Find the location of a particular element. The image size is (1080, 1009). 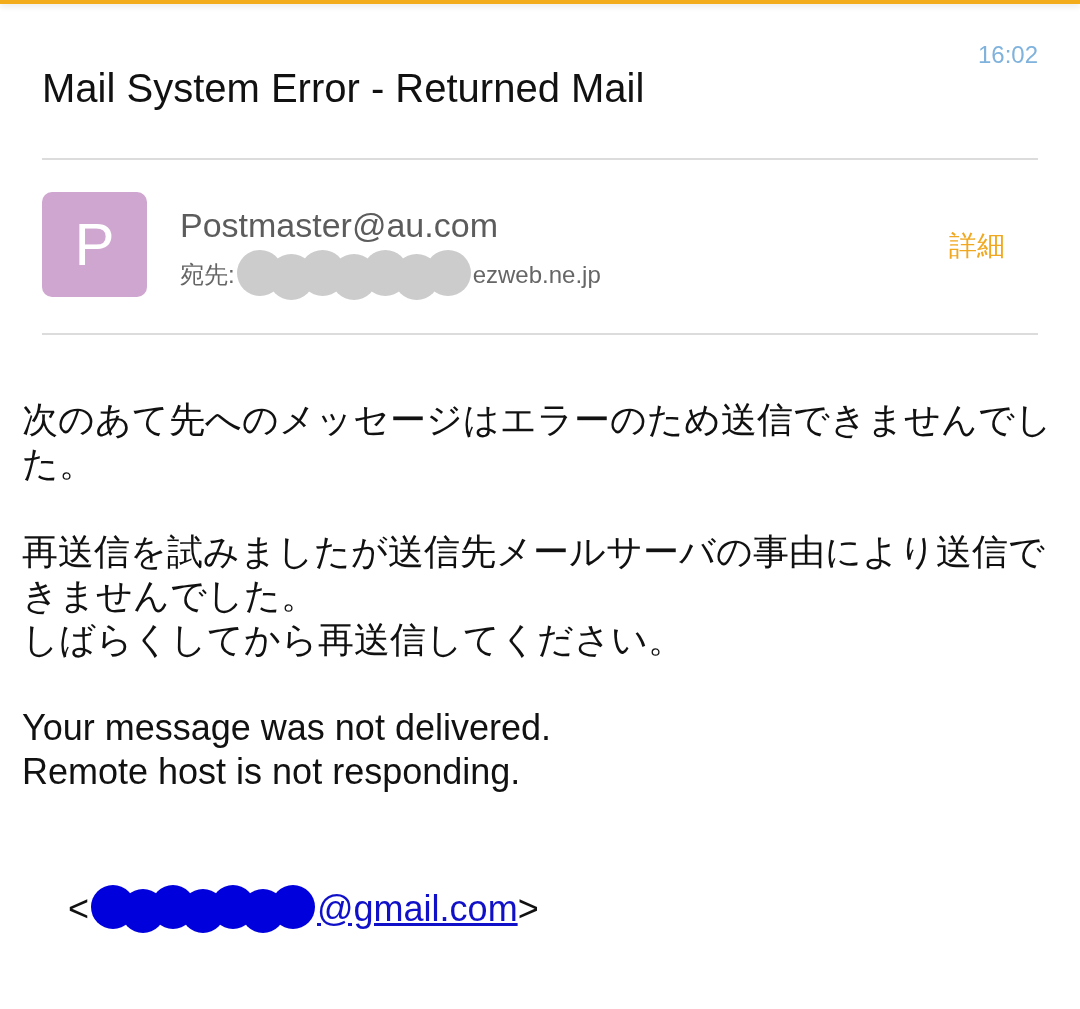

close-bracket: > is located at coordinates (528, 909).